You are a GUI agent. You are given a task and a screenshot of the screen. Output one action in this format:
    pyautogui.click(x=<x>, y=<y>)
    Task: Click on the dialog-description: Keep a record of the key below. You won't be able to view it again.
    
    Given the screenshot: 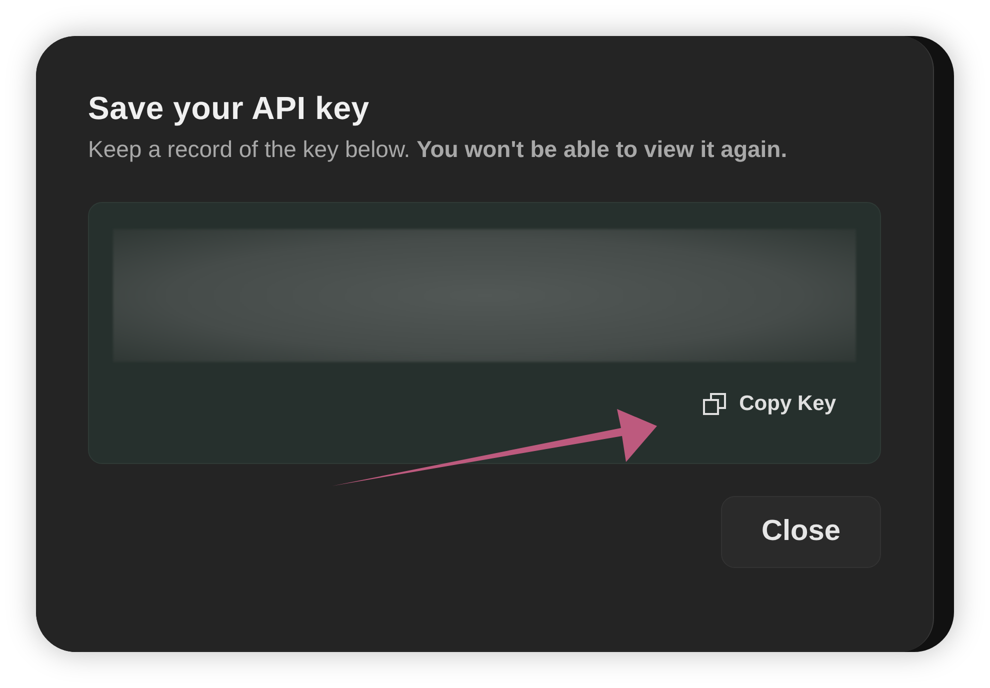 What is the action you would take?
    pyautogui.click(x=438, y=149)
    